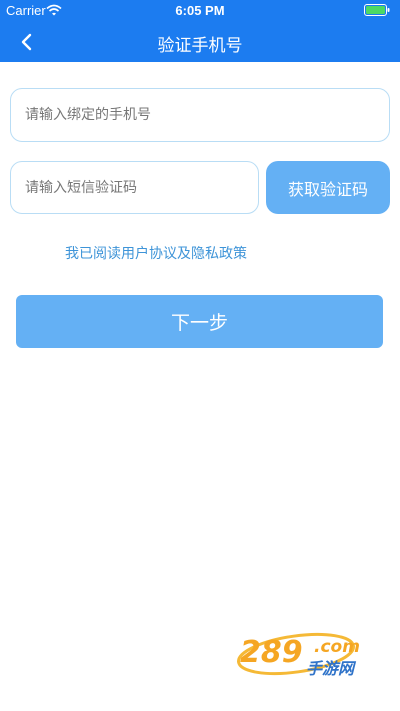 This screenshot has width=400, height=711. I want to click on sms-code-input, so click(134, 187).